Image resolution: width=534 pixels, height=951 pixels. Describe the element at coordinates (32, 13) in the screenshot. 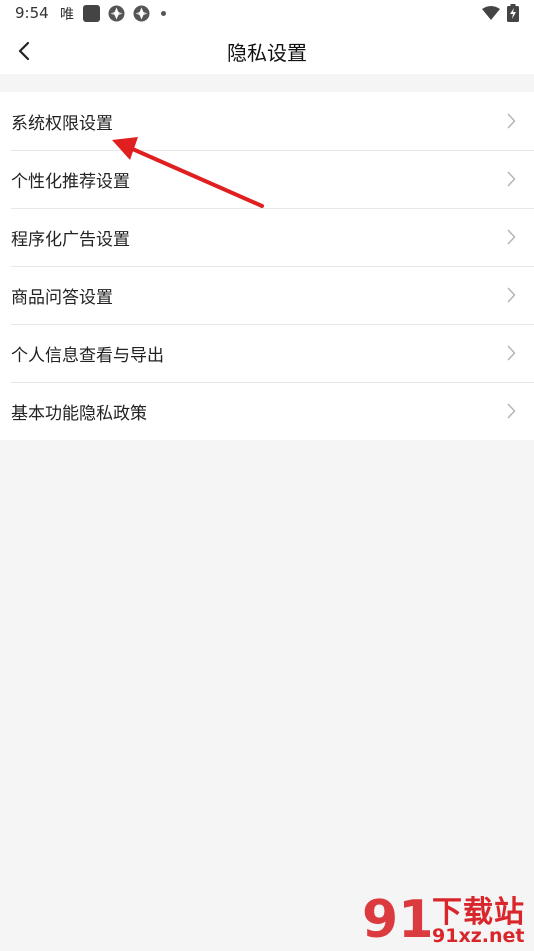

I see `status-time: 9:54` at that location.